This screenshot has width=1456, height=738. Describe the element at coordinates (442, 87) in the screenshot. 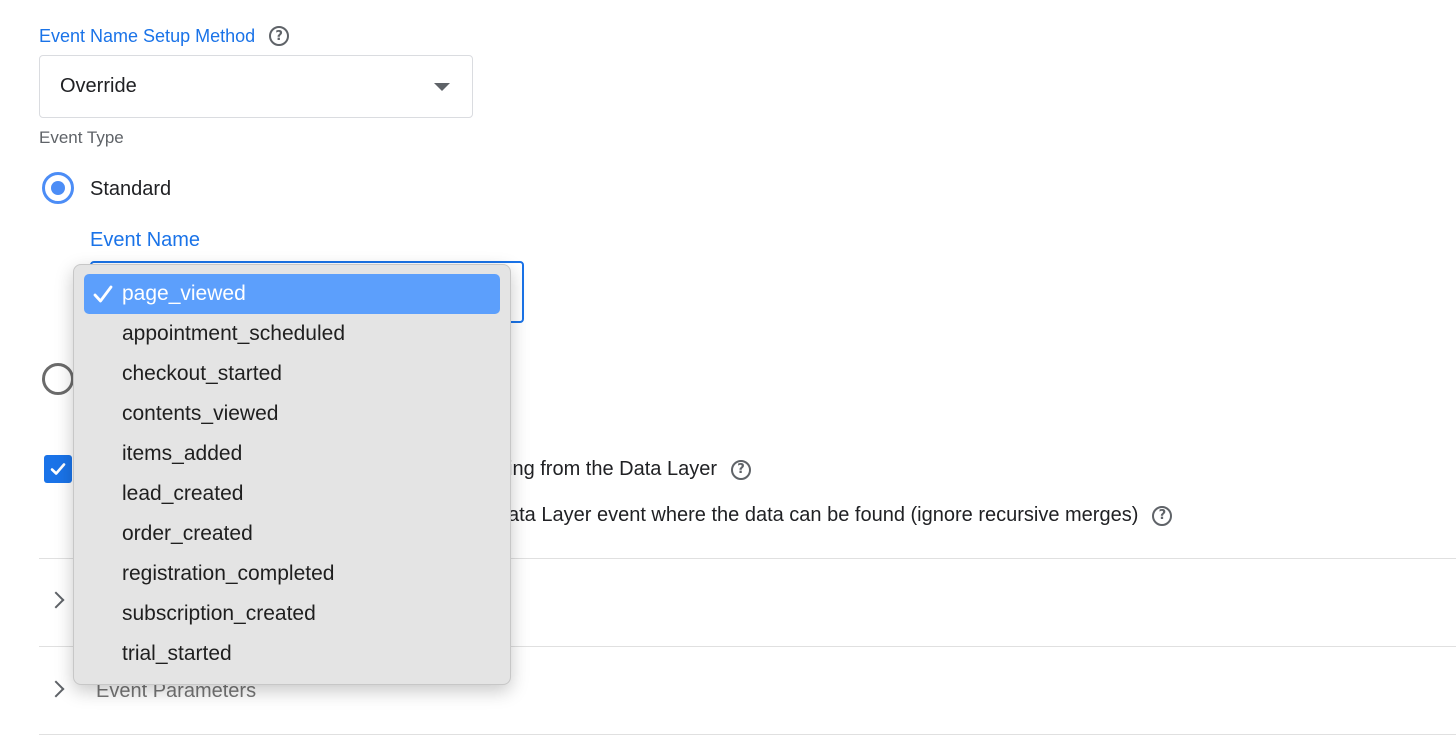

I see `caret-down-icon` at that location.